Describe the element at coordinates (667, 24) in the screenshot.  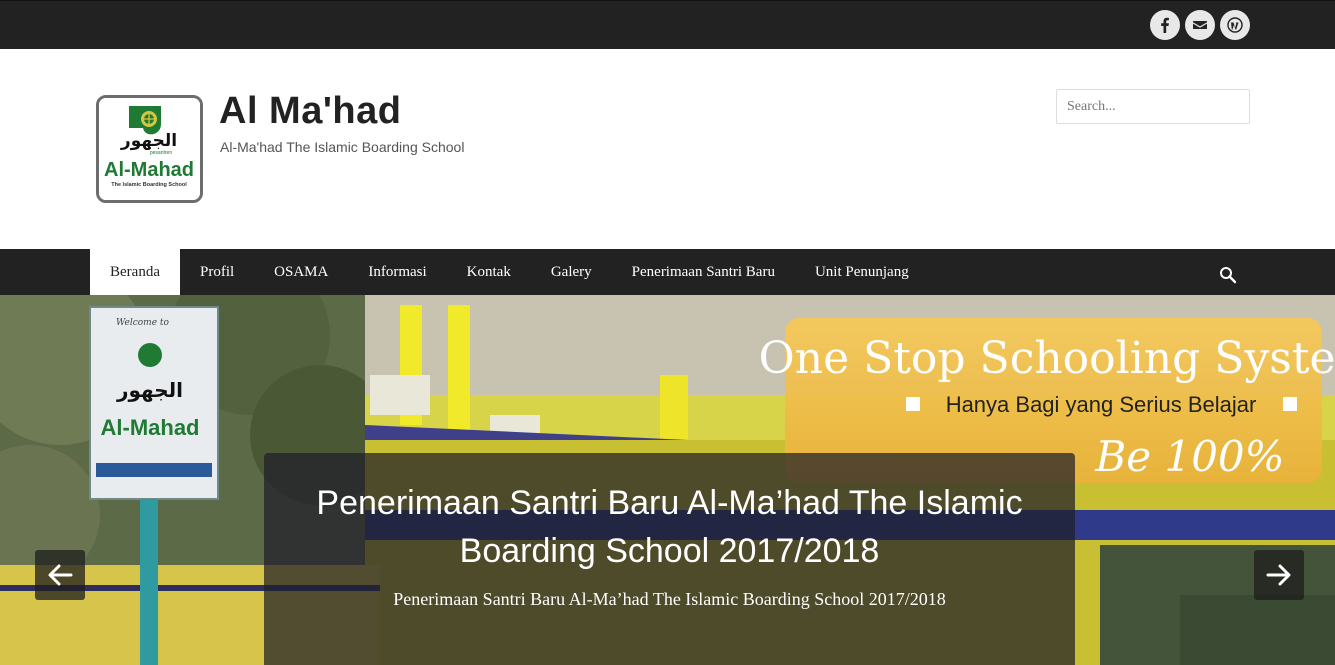
I see `top-bar` at that location.